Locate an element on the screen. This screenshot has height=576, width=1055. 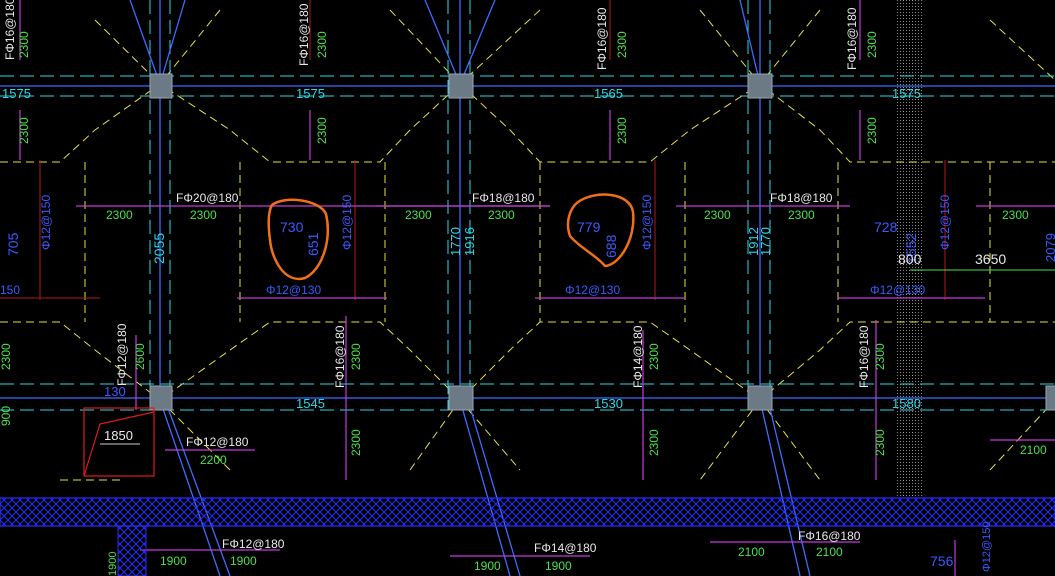
beam-label: 1565 is located at coordinates (608, 93).